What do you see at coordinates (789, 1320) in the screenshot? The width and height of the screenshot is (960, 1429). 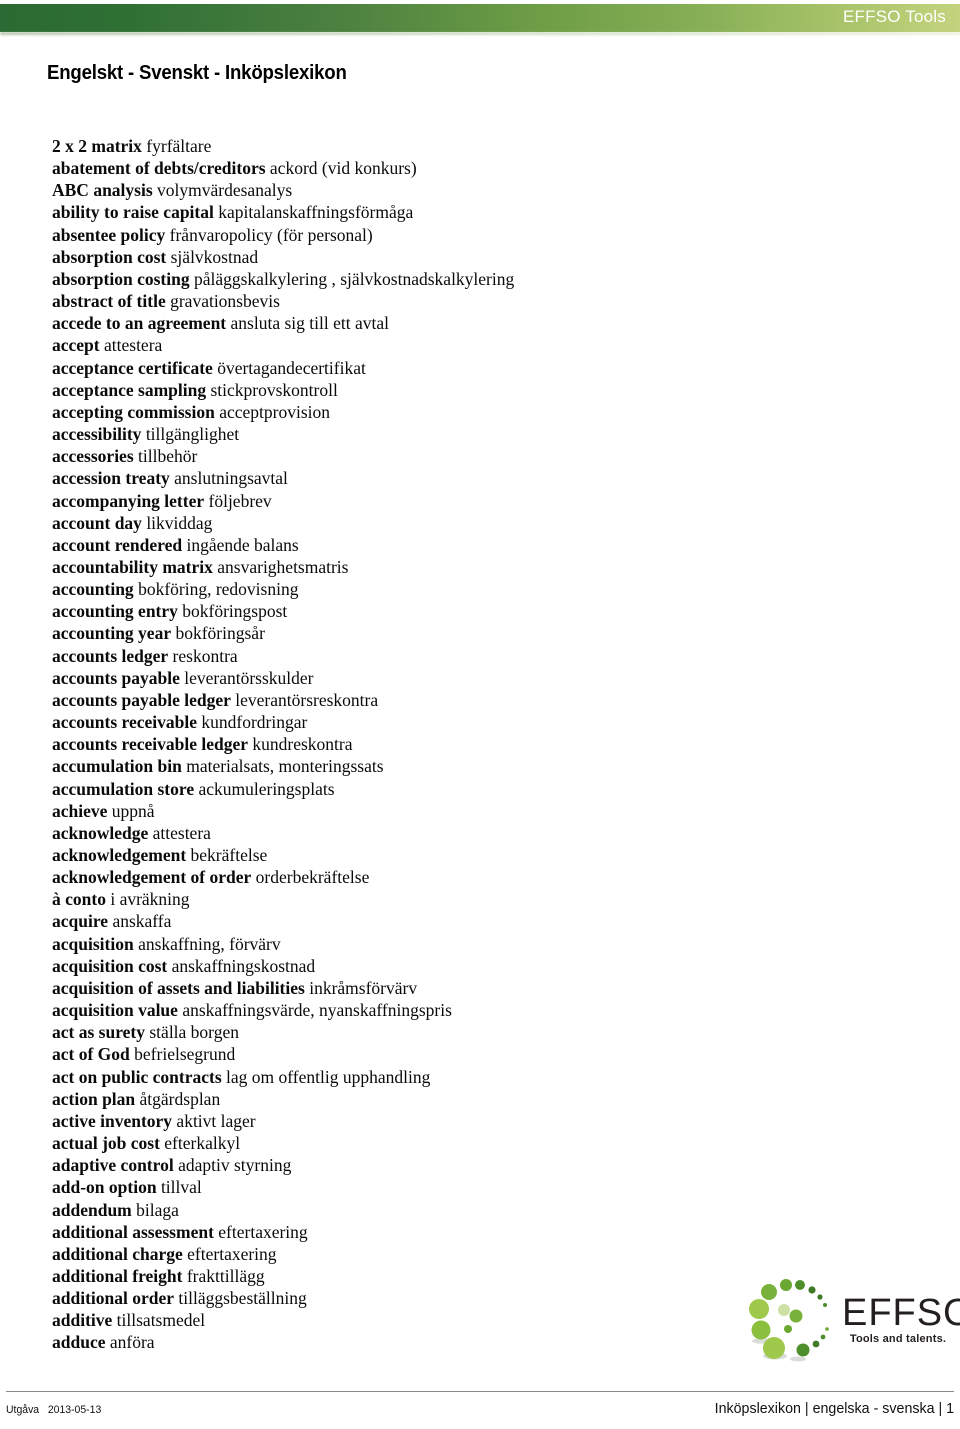 I see `logo-dots-icon` at bounding box center [789, 1320].